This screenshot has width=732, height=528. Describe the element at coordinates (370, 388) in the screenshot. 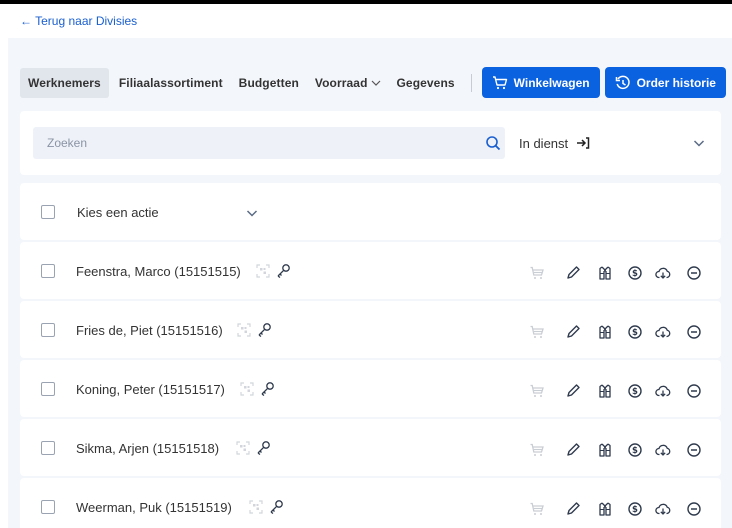

I see `employee-row: Koning, Peter (15151517) $` at that location.